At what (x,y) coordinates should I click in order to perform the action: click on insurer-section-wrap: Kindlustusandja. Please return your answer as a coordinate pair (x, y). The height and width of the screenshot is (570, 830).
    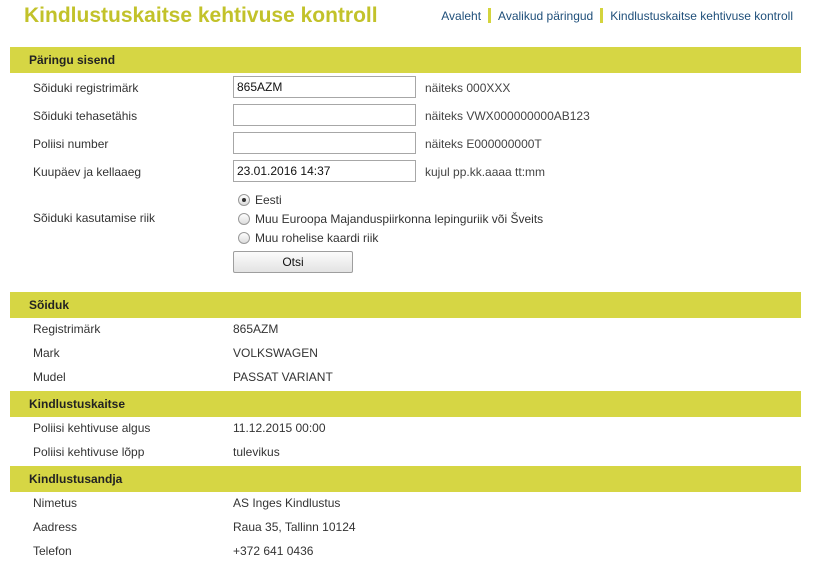
    Looking at the image, I should click on (405, 479).